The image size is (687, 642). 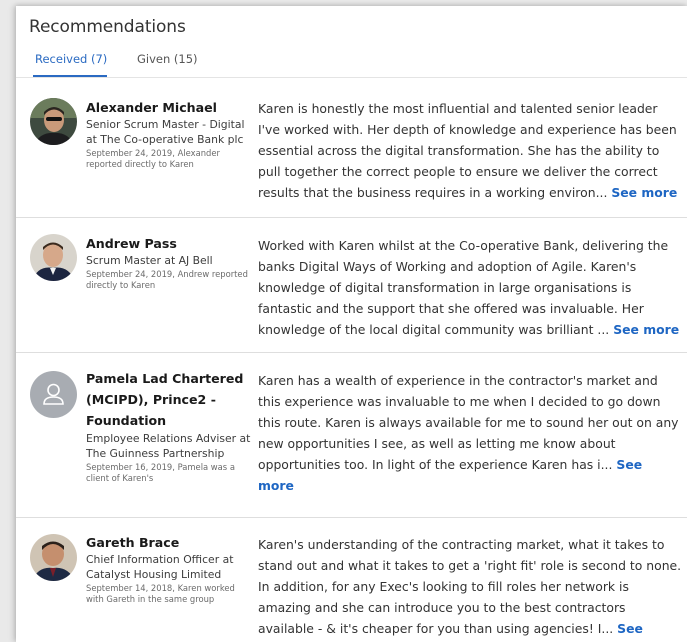 I want to click on section-title: Recommendations, so click(x=107, y=27).